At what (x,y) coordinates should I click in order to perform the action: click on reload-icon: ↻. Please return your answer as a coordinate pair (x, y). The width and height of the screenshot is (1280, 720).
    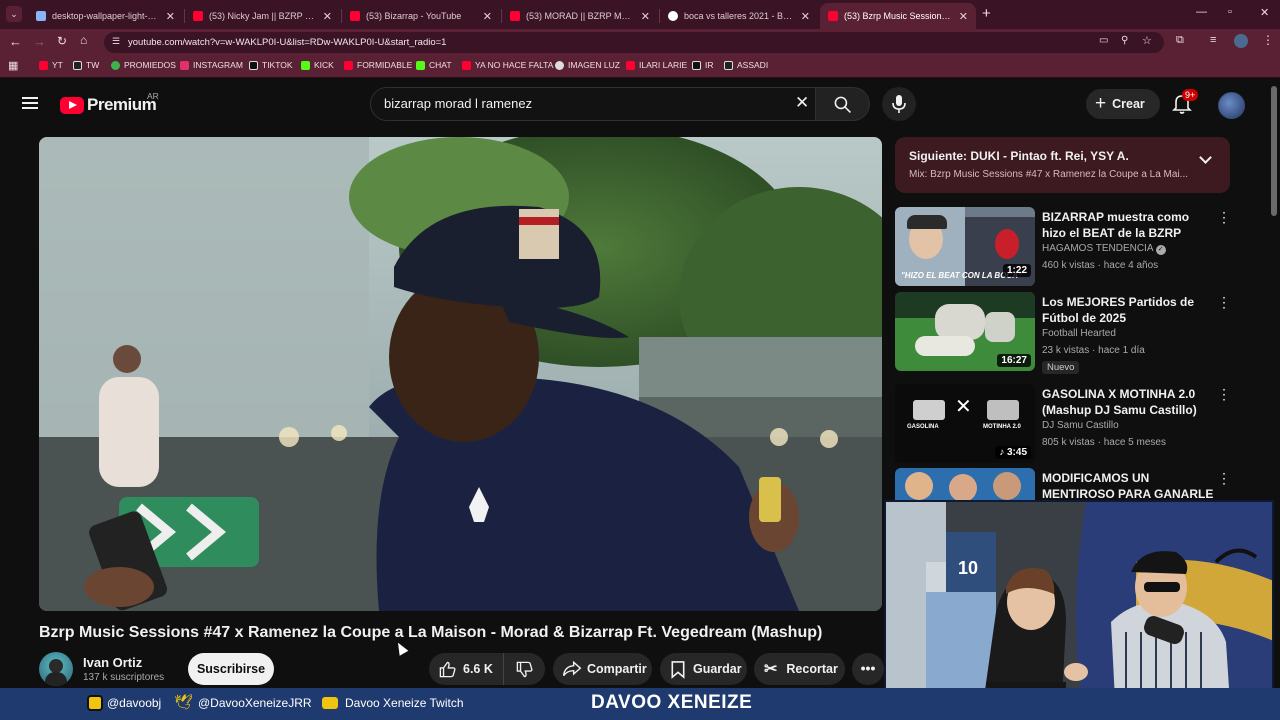
    Looking at the image, I should click on (62, 41).